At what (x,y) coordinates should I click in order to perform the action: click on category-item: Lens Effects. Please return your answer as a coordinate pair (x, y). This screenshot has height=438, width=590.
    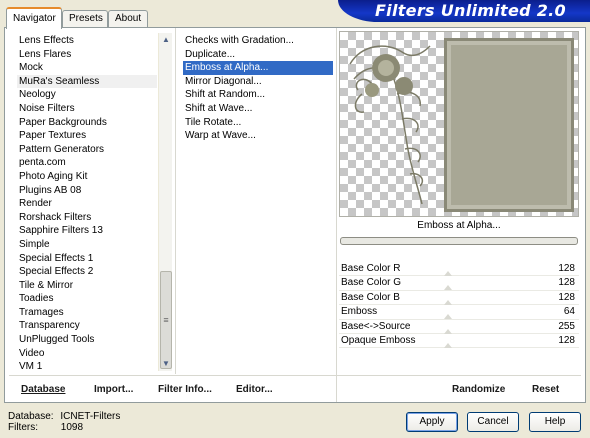
    Looking at the image, I should click on (87, 41).